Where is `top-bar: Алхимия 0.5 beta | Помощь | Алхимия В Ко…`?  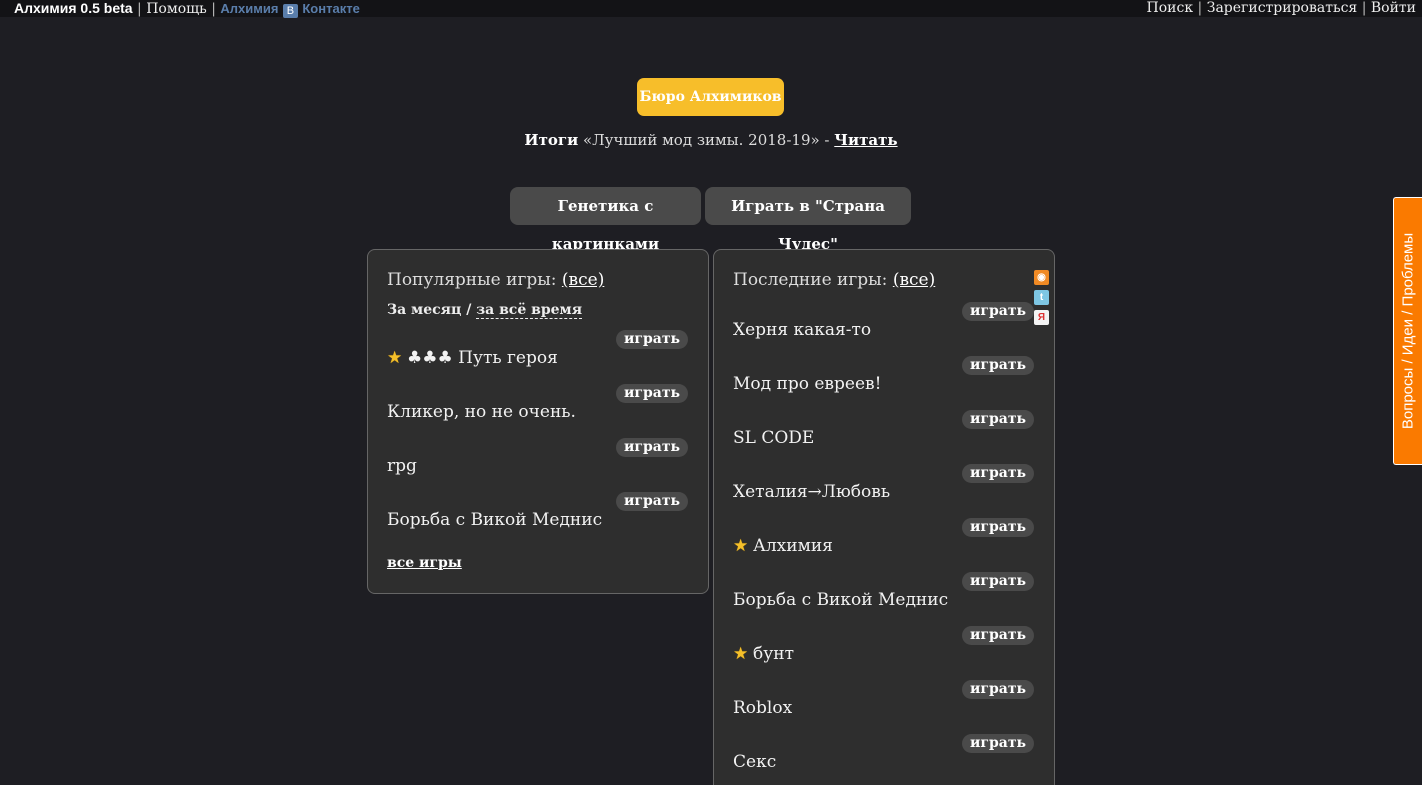 top-bar: Алхимия 0.5 beta | Помощь | Алхимия В Ко… is located at coordinates (711, 9).